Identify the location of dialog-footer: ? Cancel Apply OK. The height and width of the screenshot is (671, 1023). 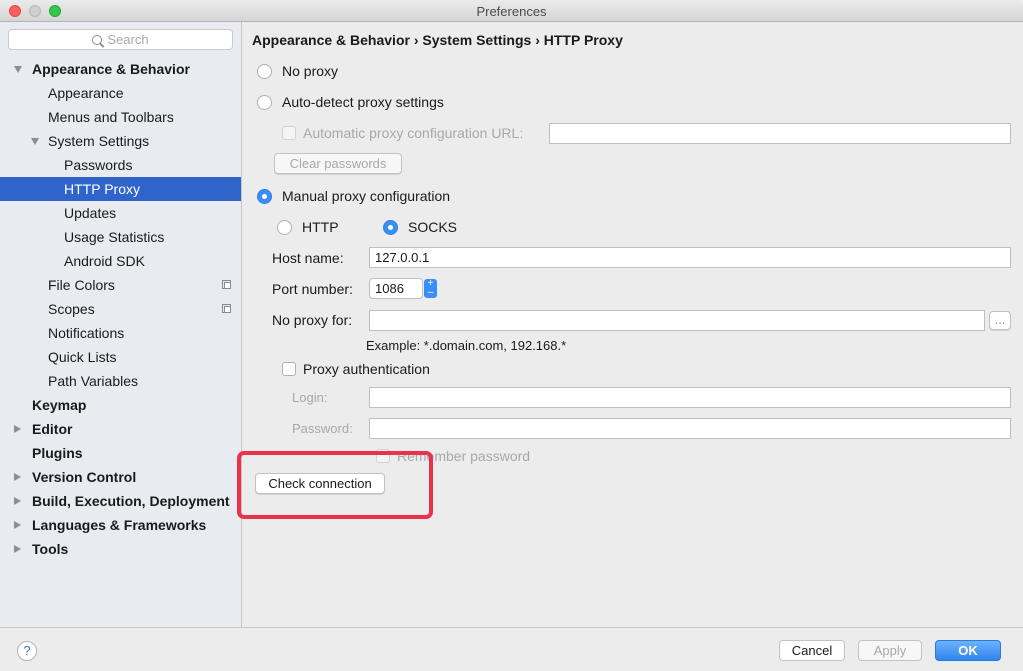
(511, 649).